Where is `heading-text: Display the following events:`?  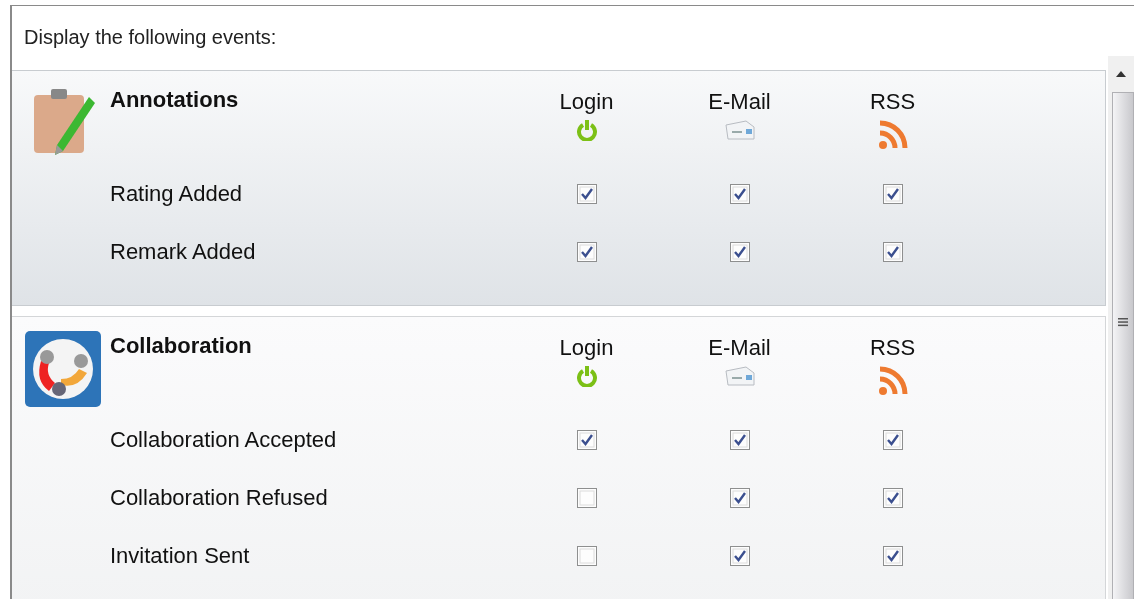 heading-text: Display the following events: is located at coordinates (150, 37).